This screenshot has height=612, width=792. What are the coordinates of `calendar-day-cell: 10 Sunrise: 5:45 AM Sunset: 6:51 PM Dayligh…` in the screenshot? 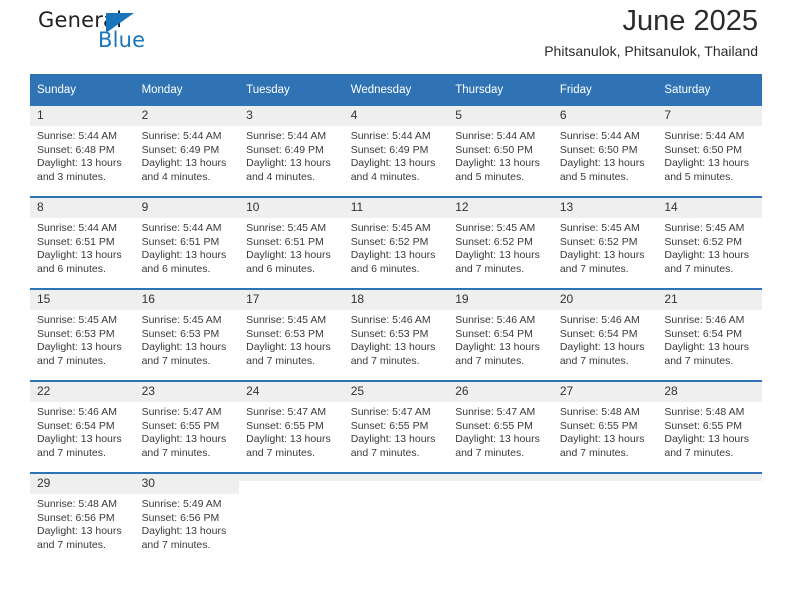 It's located at (291, 243).